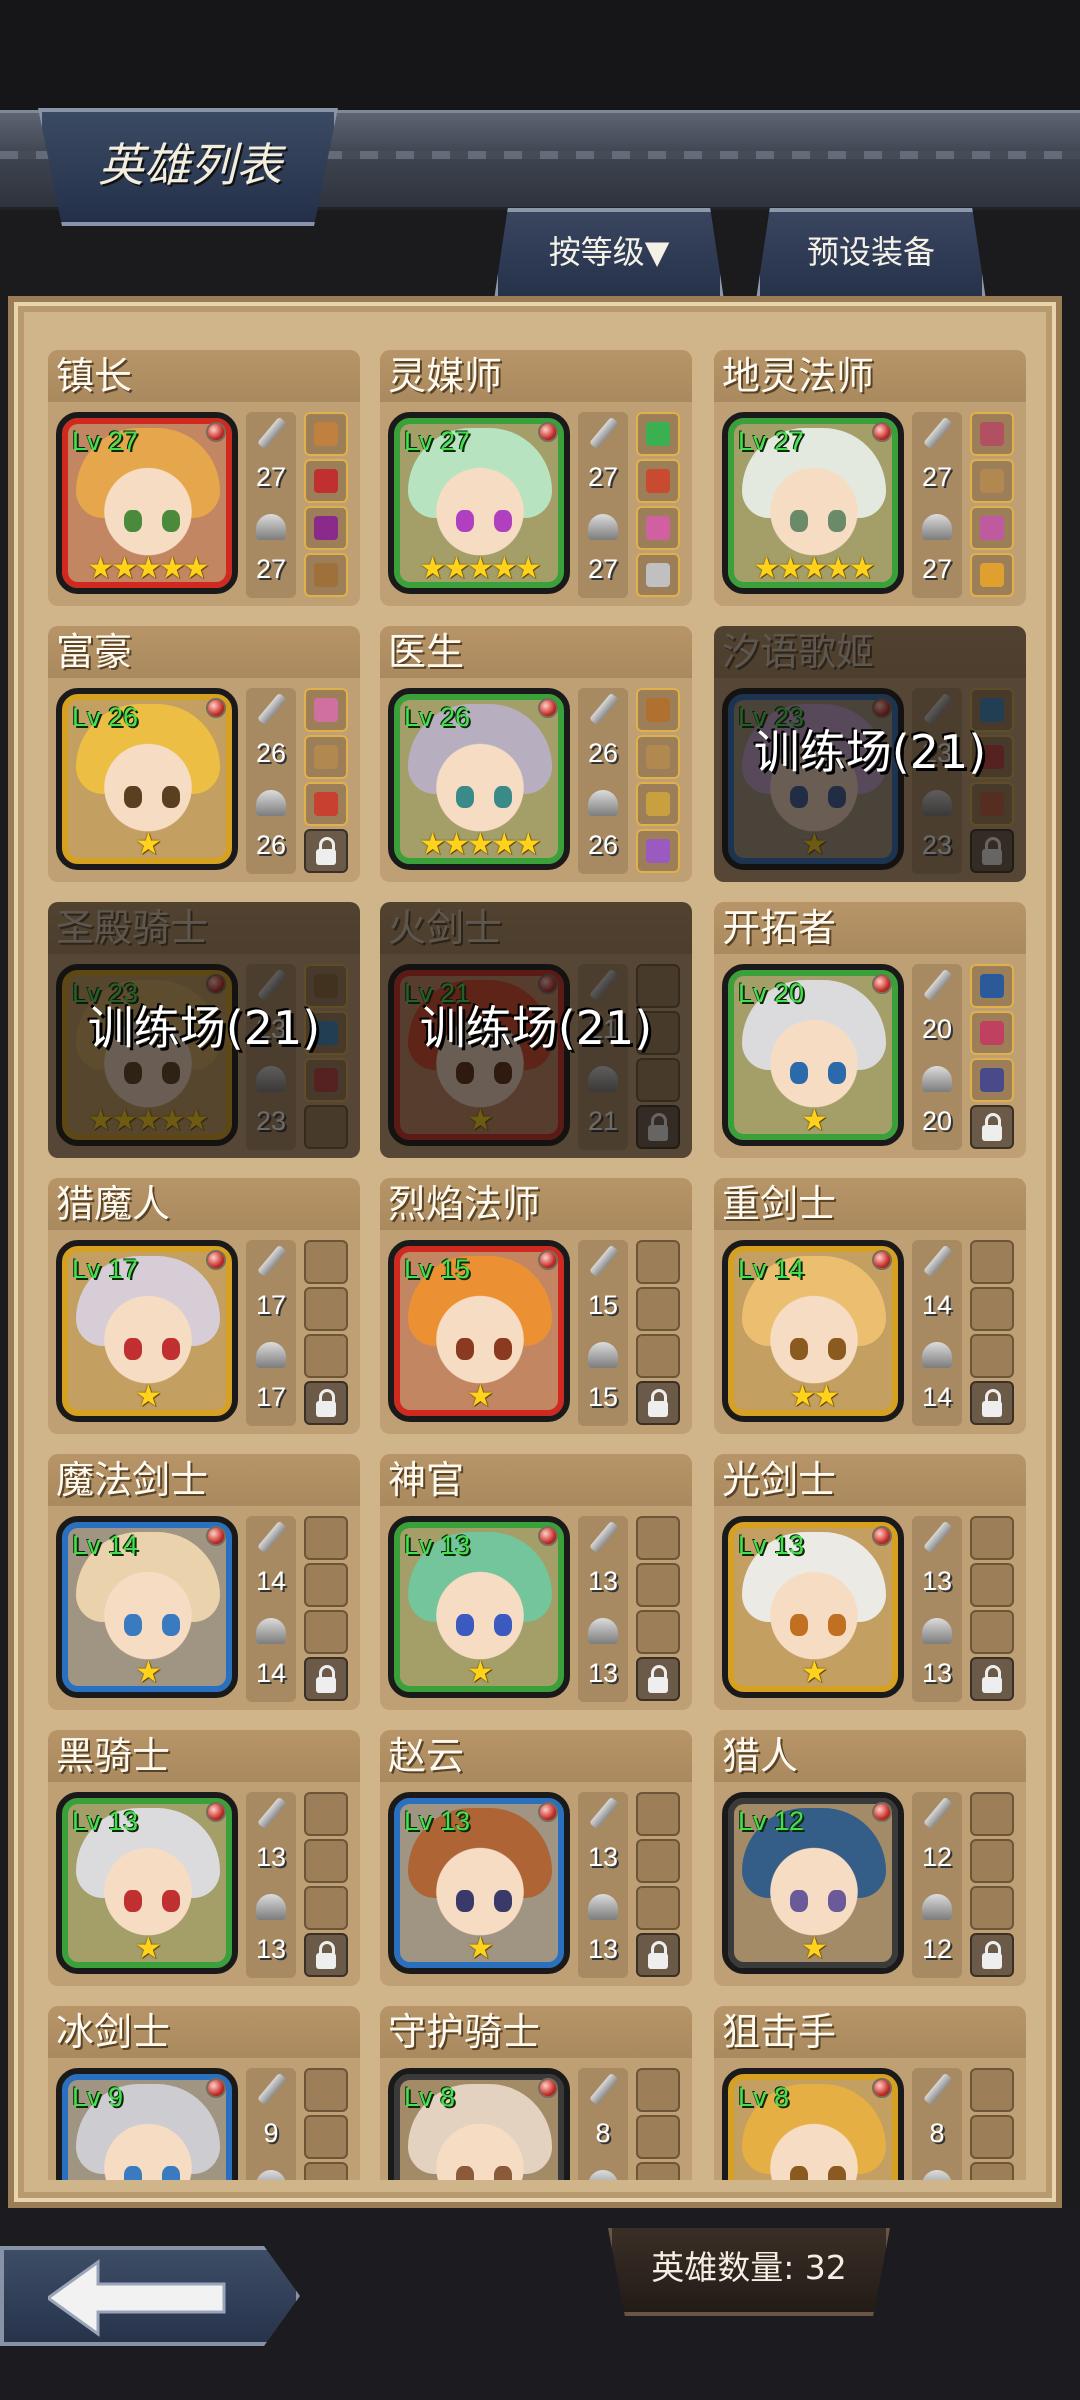 The image size is (1080, 2400). I want to click on hero-portrait: Lv 14 ★, so click(147, 1607).